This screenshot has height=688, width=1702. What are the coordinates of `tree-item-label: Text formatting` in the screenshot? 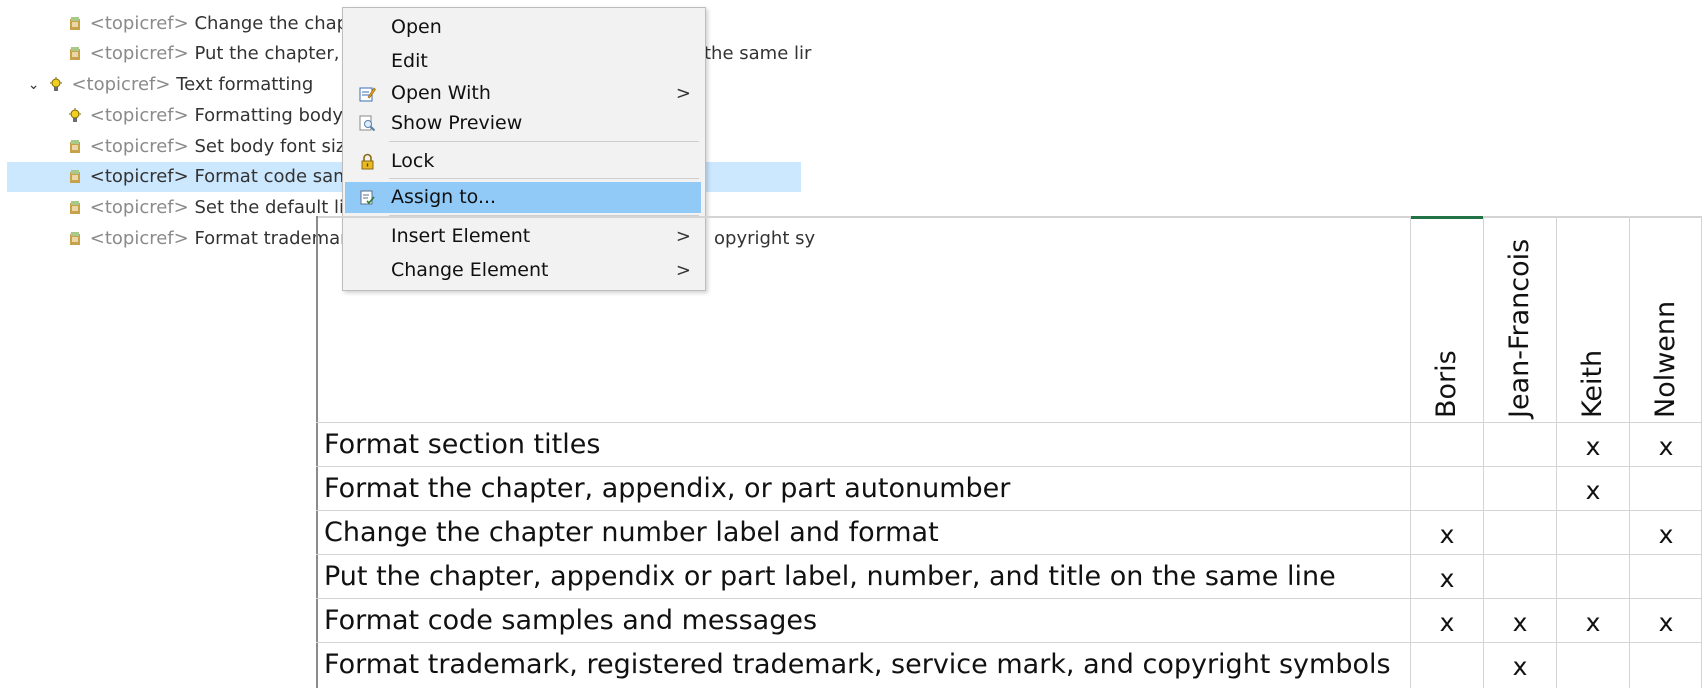 It's located at (245, 84).